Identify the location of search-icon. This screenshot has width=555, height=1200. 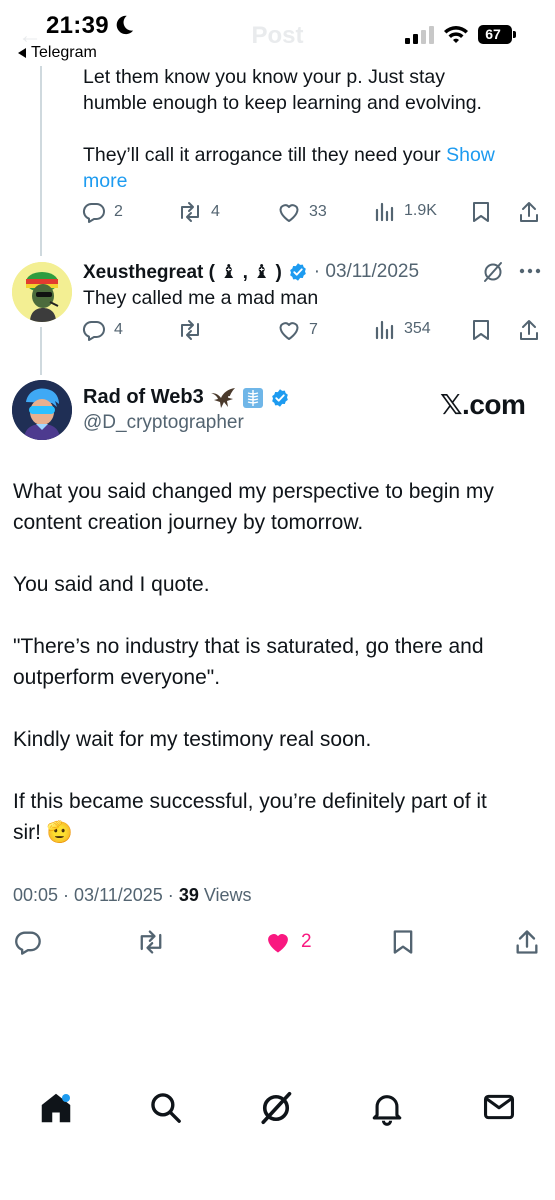
(166, 1108).